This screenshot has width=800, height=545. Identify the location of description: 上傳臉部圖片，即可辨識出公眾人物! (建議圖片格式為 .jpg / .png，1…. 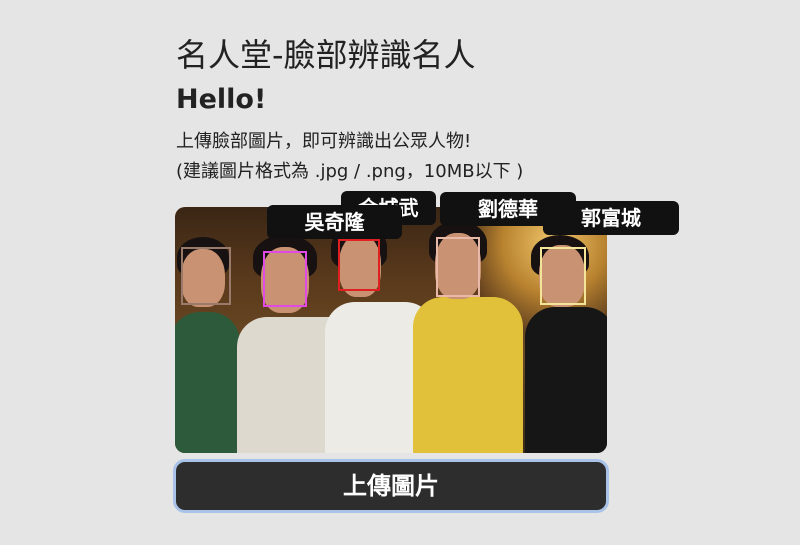
(349, 157).